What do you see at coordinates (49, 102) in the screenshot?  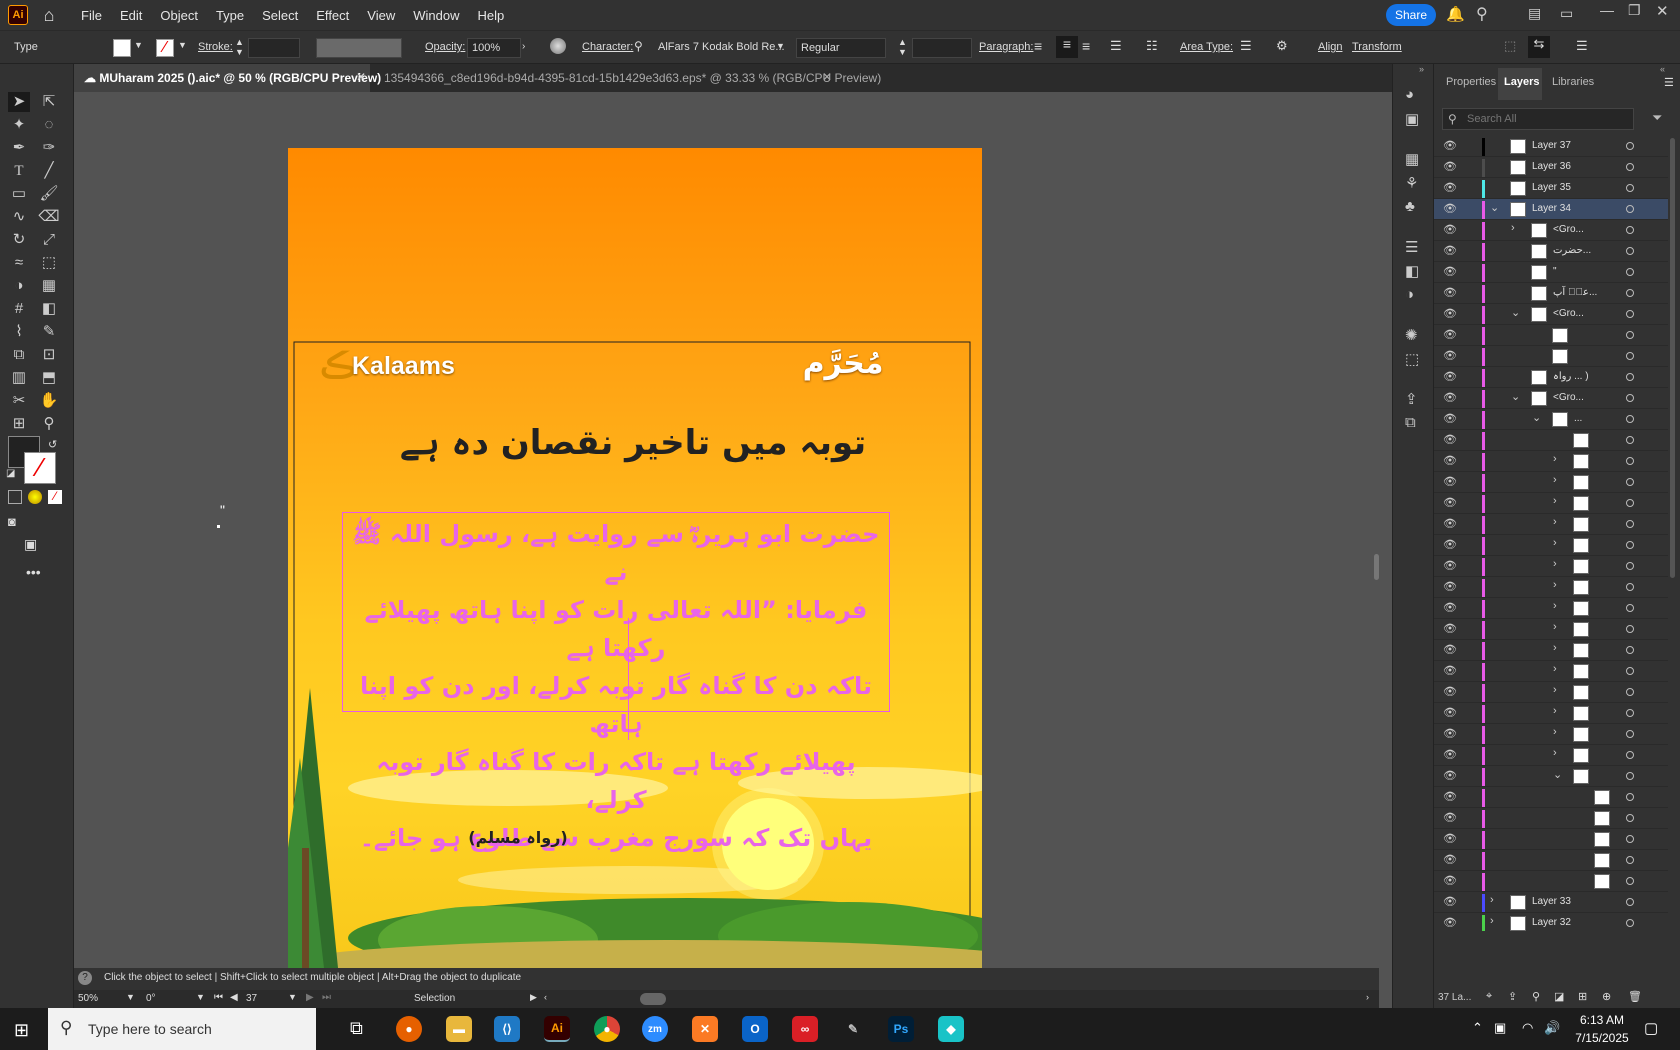 I see `direct-selection-tool-icon: ⇱` at bounding box center [49, 102].